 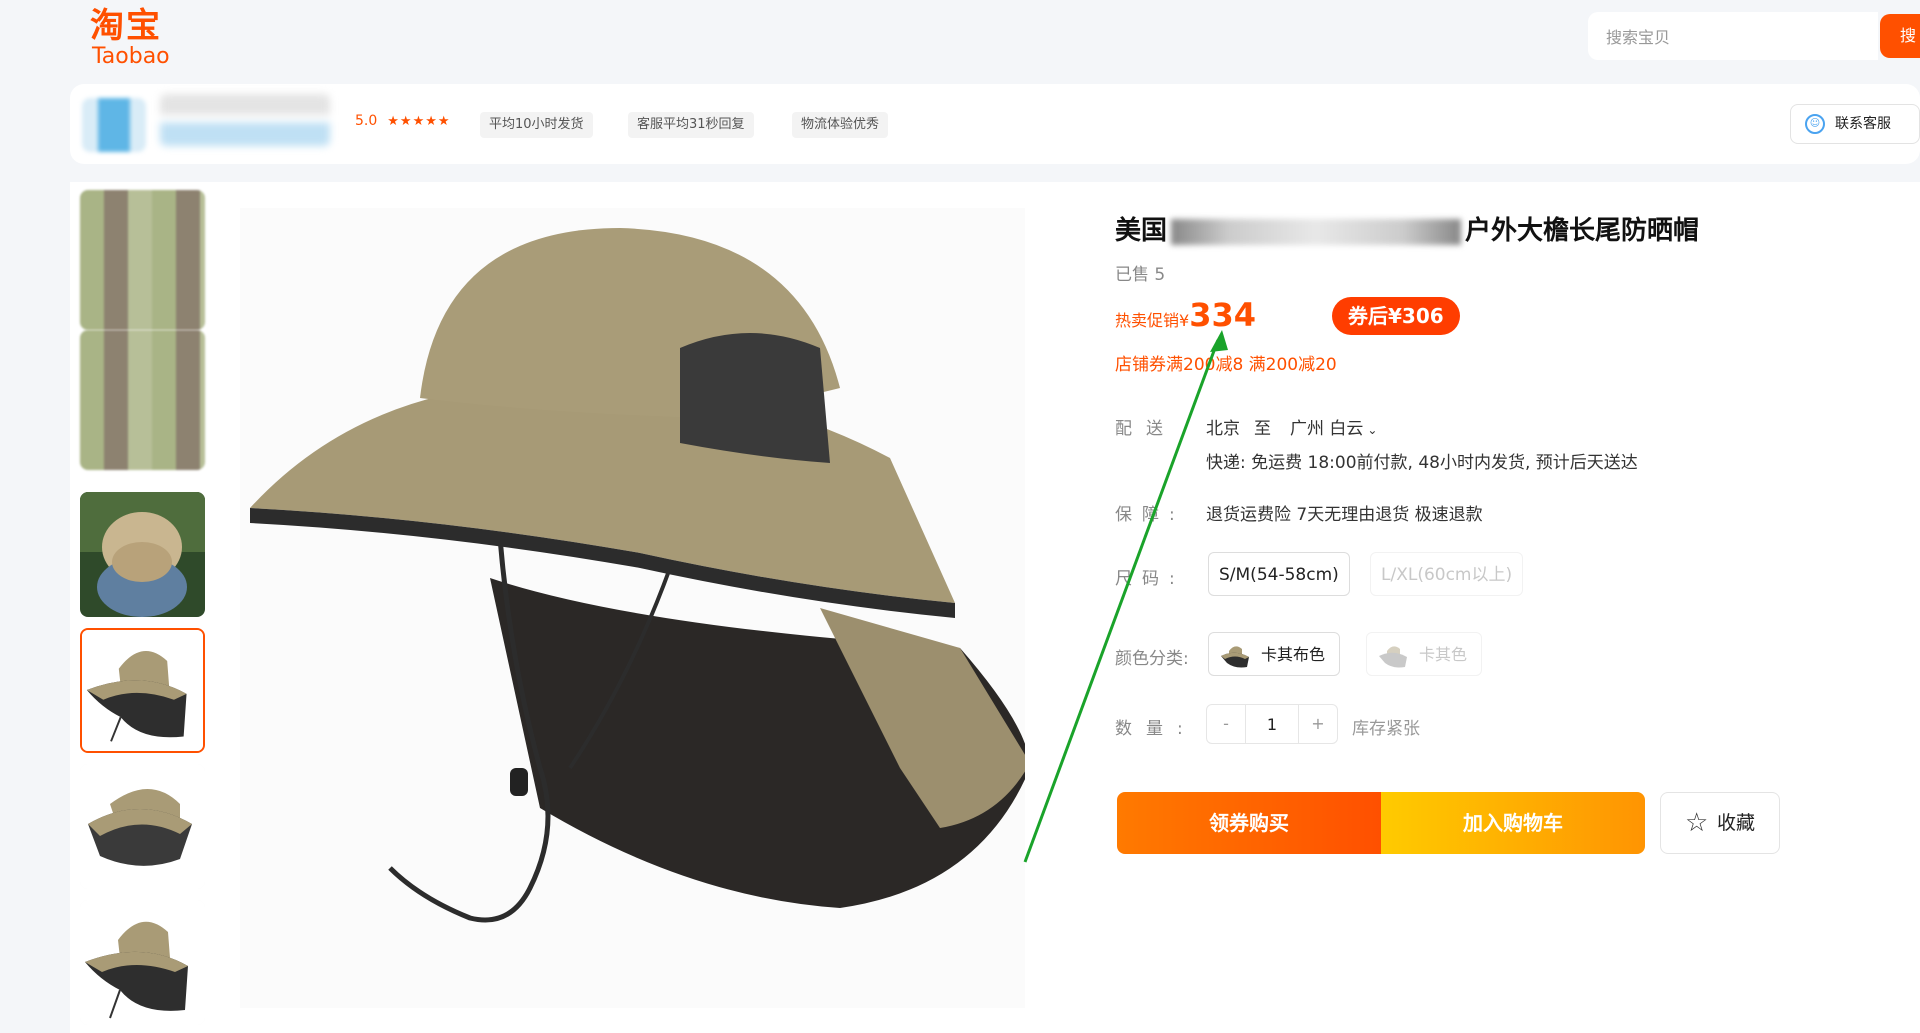 What do you see at coordinates (1327, 429) in the screenshot?
I see `delivery-destination-text: 广州 白云` at bounding box center [1327, 429].